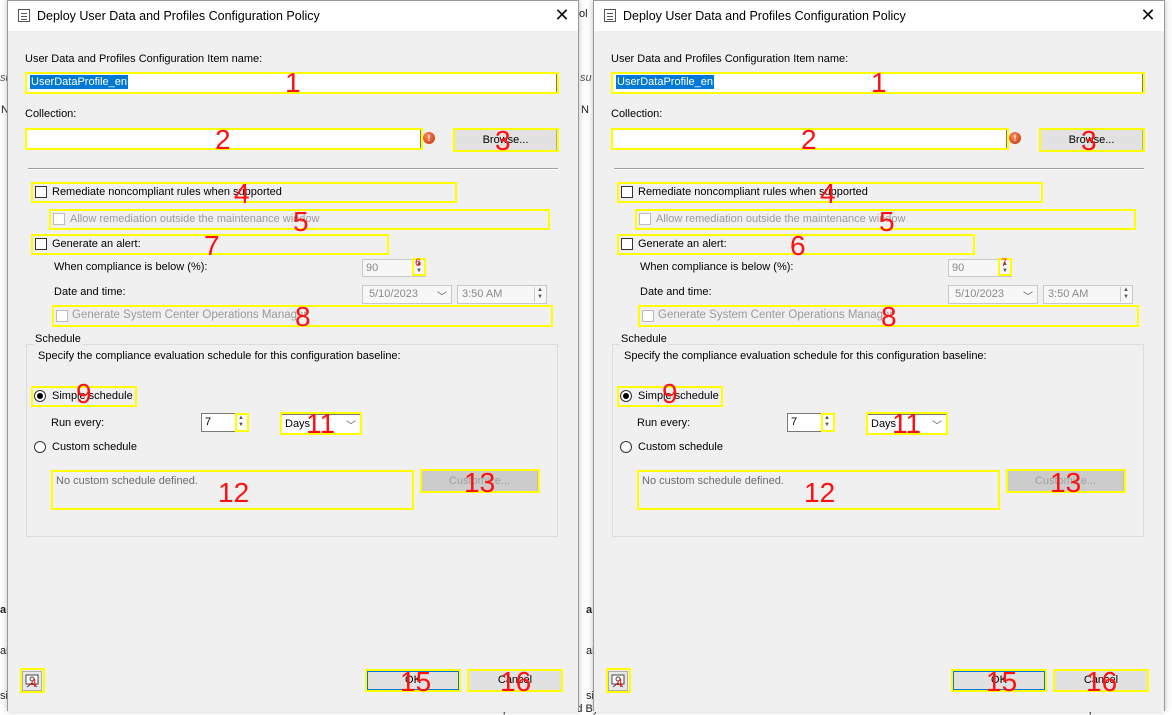  I want to click on background-text: N, so click(585, 110).